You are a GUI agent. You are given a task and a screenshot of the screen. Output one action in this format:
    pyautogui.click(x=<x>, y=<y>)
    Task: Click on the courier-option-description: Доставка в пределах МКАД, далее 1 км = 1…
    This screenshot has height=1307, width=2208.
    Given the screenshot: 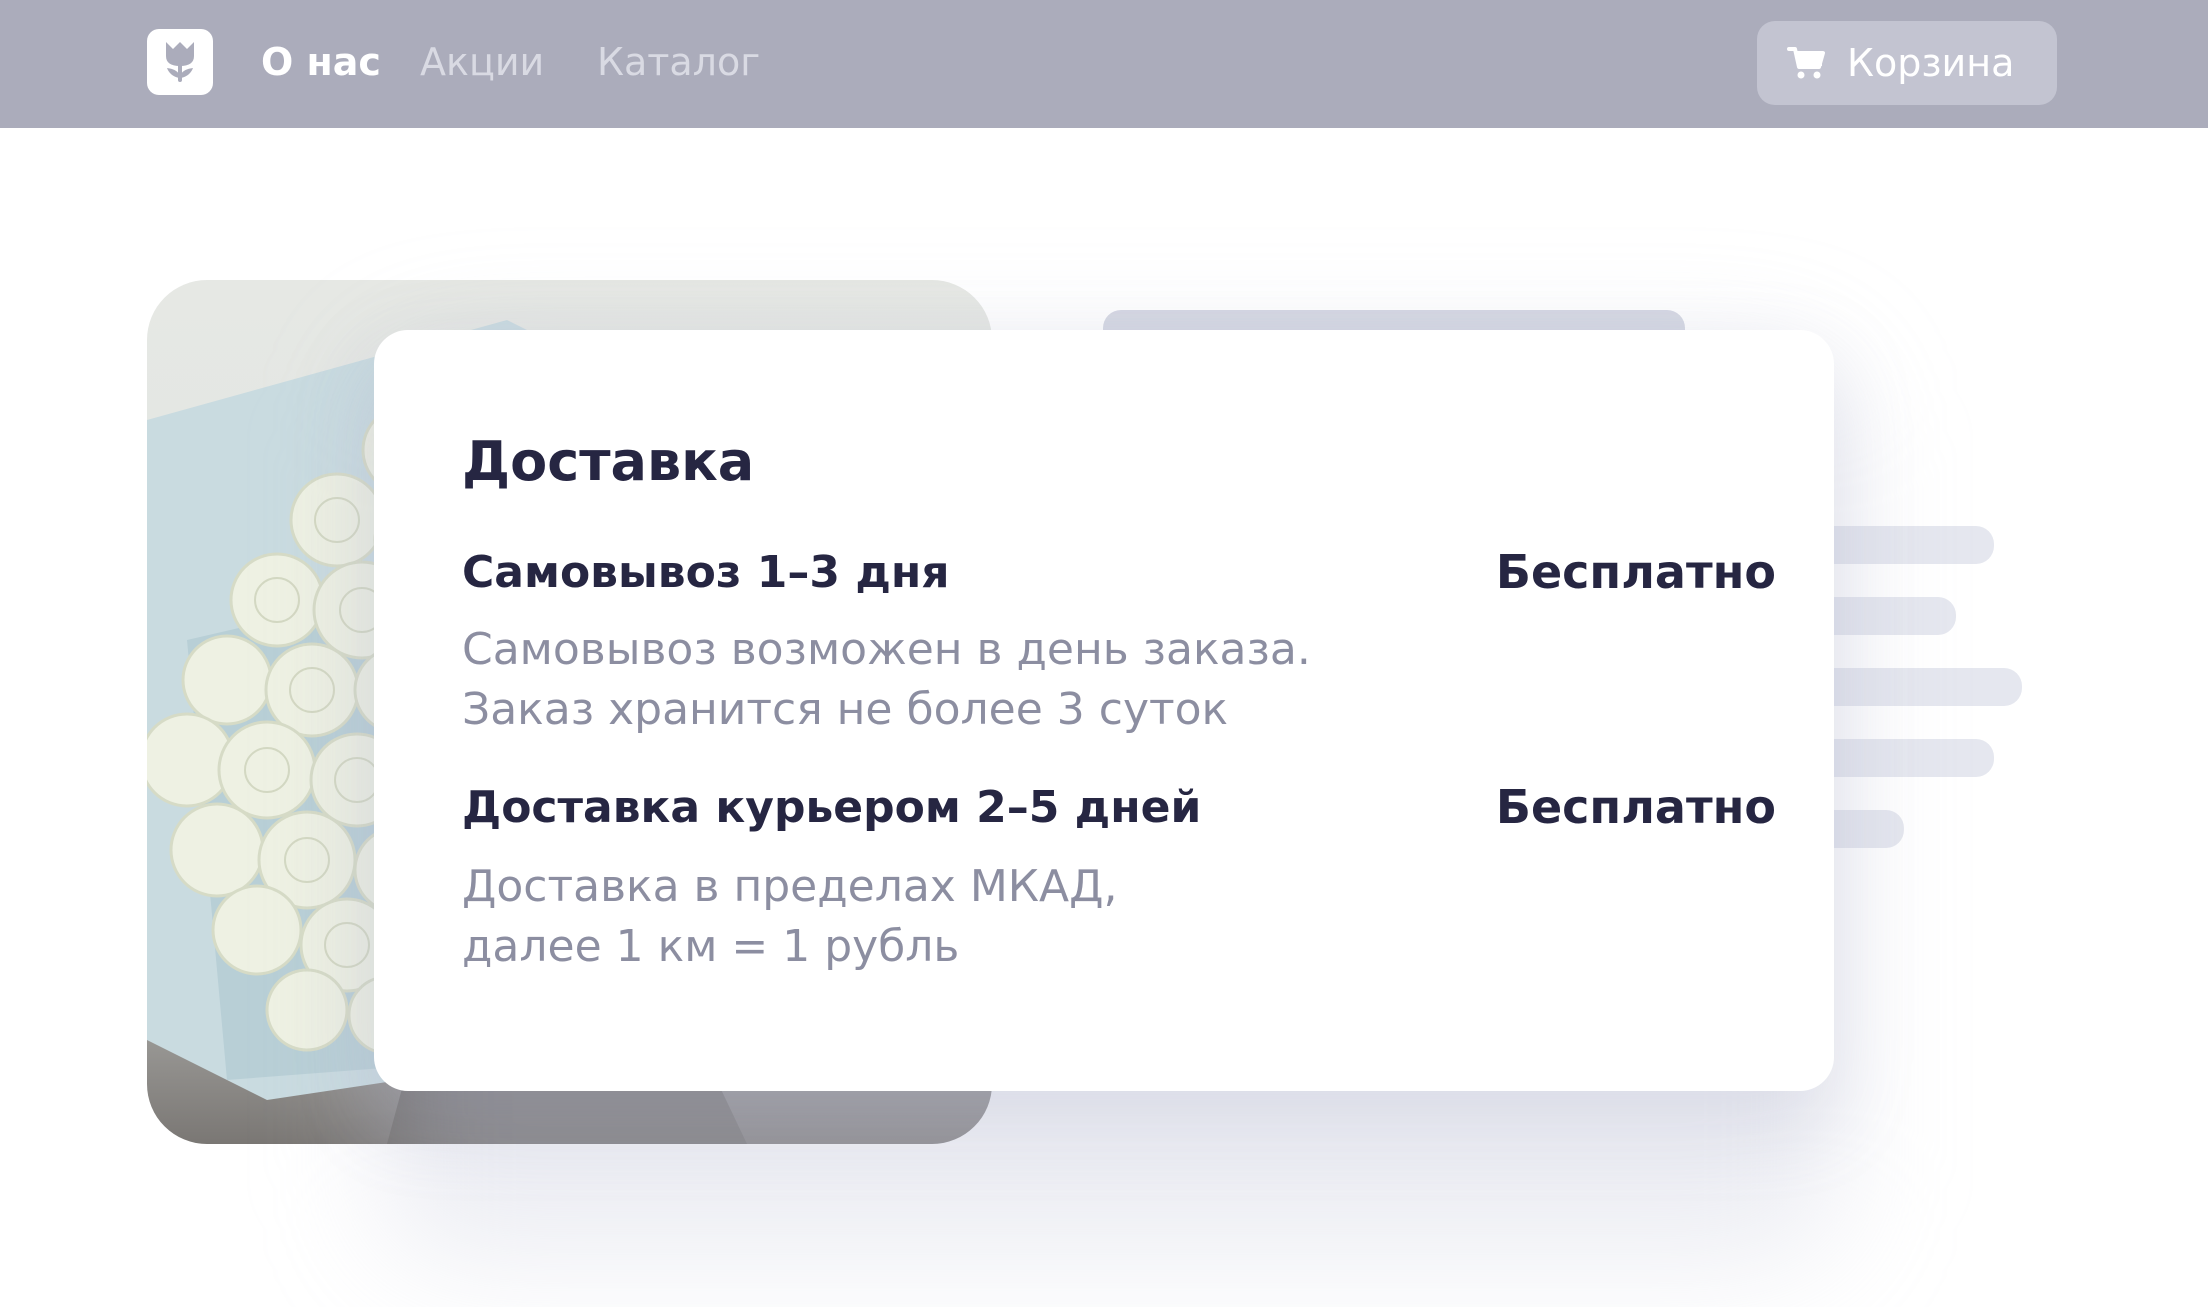 What is the action you would take?
    pyautogui.click(x=962, y=917)
    